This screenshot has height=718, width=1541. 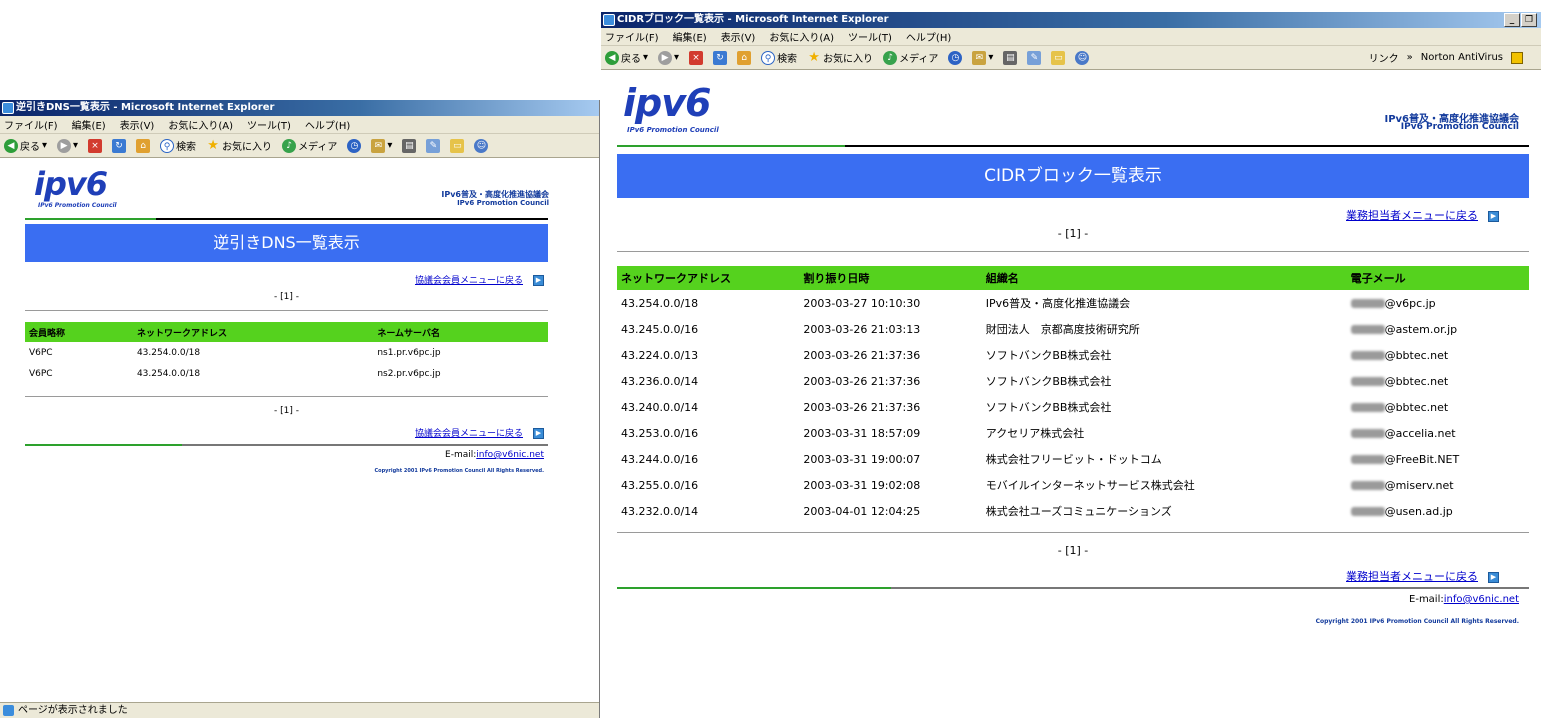 I want to click on page-title-banner: CIDRブロック一覧表示, so click(x=1073, y=176).